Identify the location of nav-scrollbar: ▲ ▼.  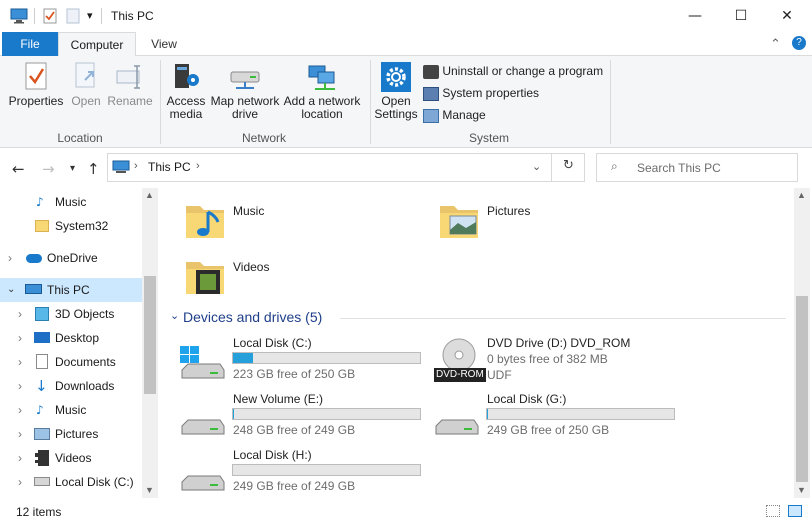
(150, 343).